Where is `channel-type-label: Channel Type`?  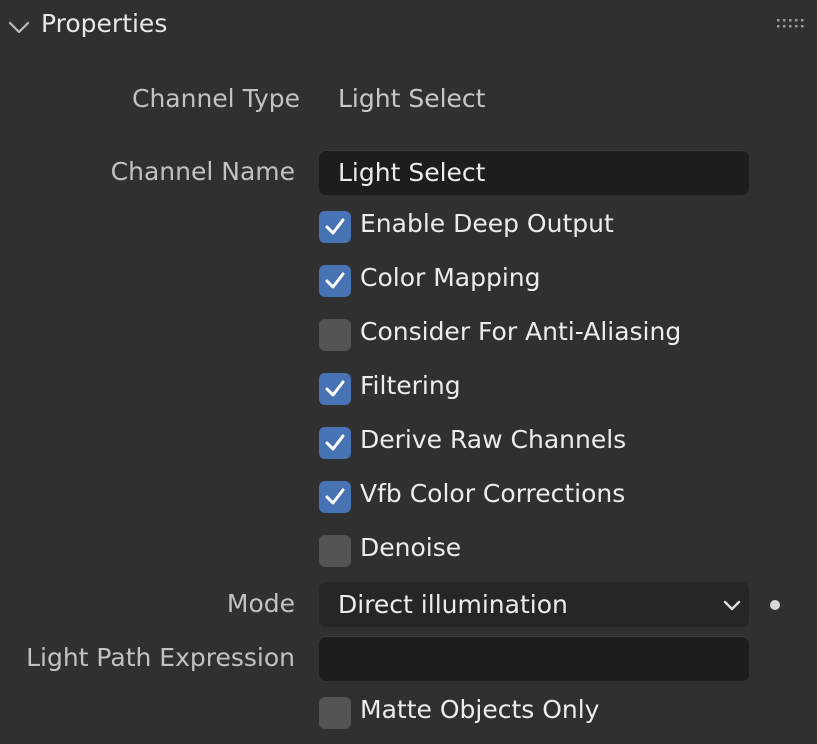
channel-type-label: Channel Type is located at coordinates (215, 98).